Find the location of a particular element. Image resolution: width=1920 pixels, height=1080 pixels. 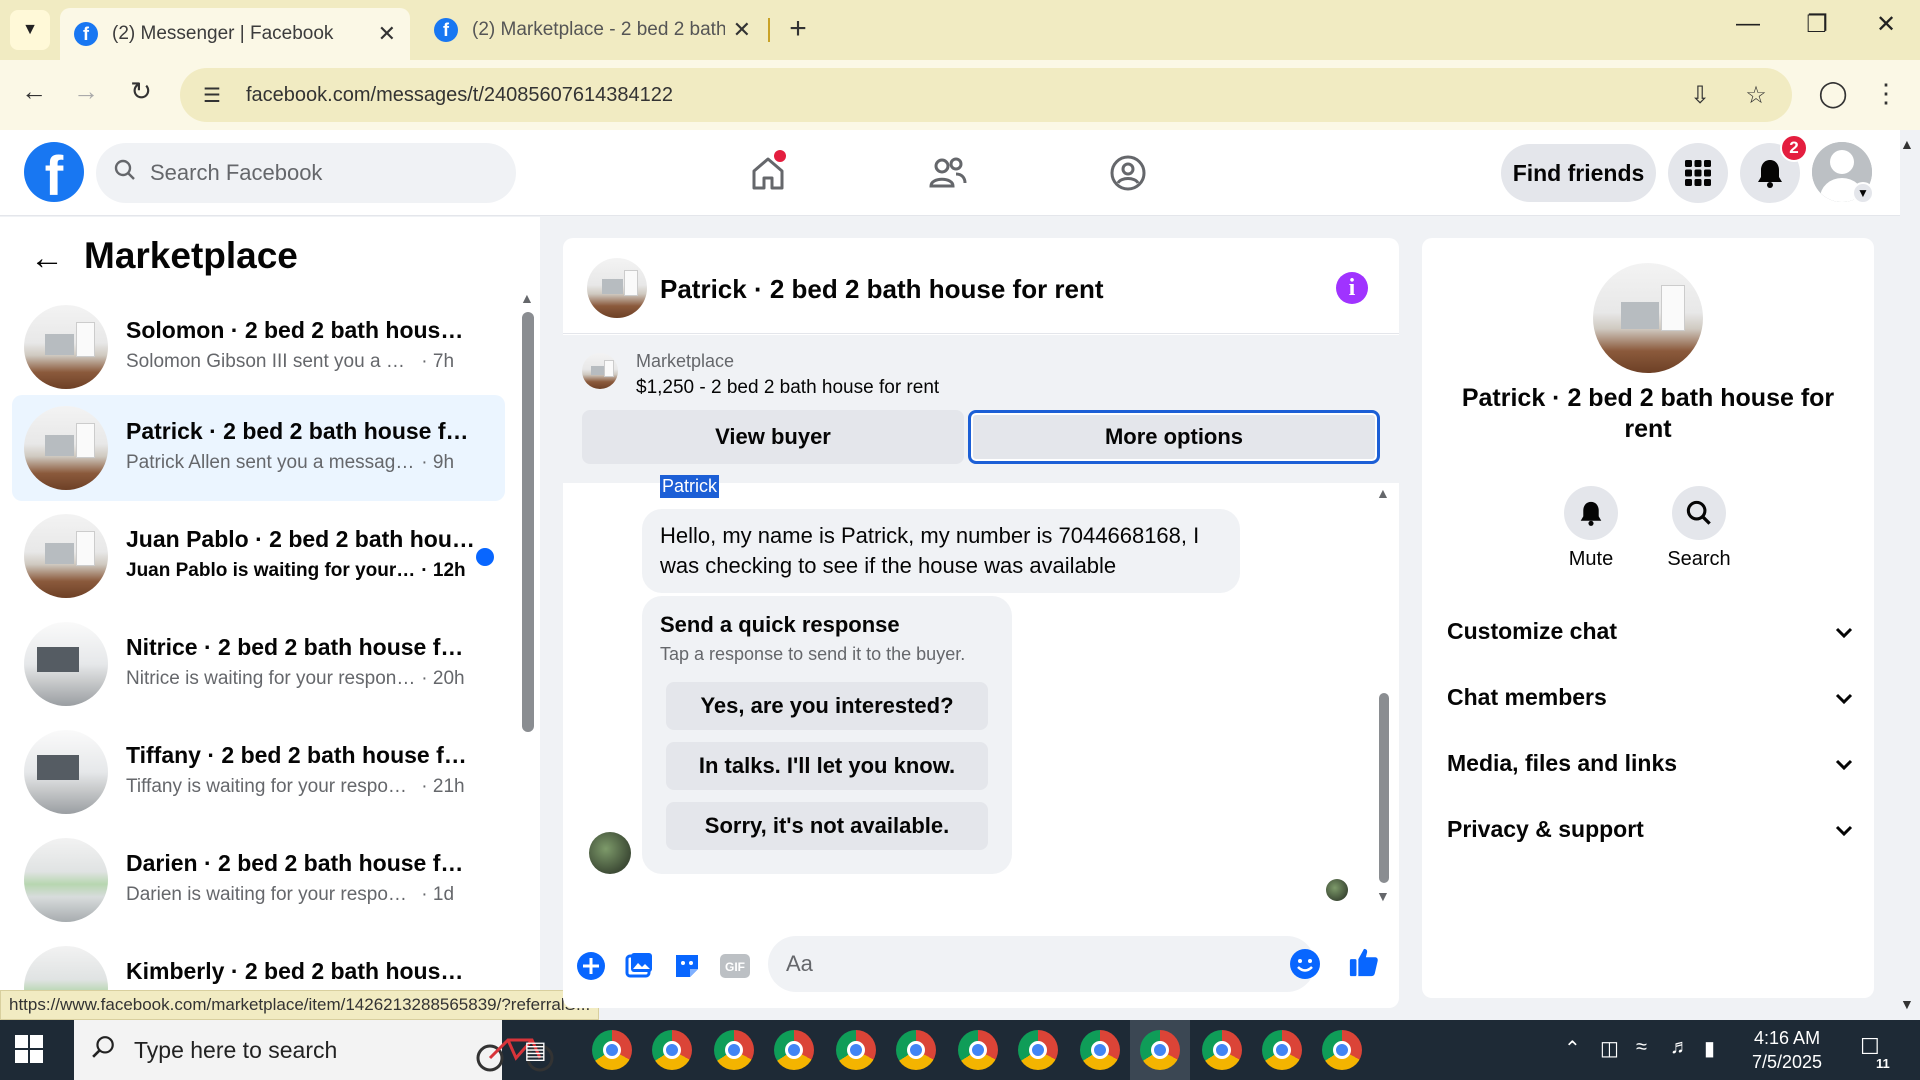

svg-text: GIF is located at coordinates (735, 967).